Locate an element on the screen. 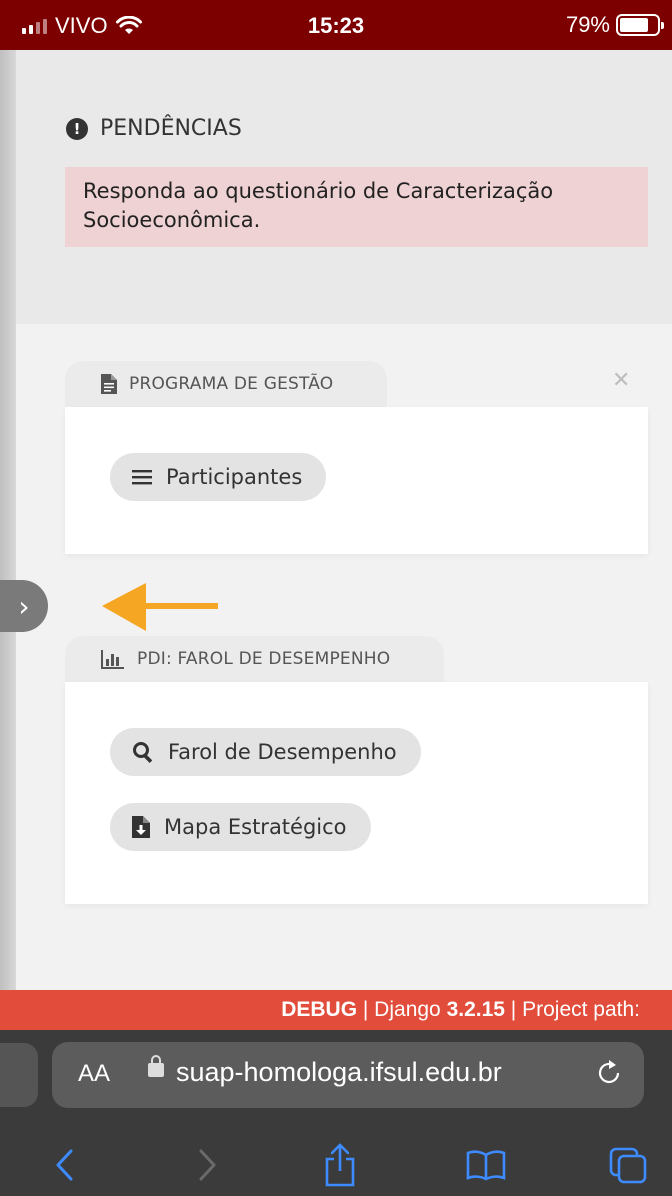  file-download-icon is located at coordinates (141, 827).